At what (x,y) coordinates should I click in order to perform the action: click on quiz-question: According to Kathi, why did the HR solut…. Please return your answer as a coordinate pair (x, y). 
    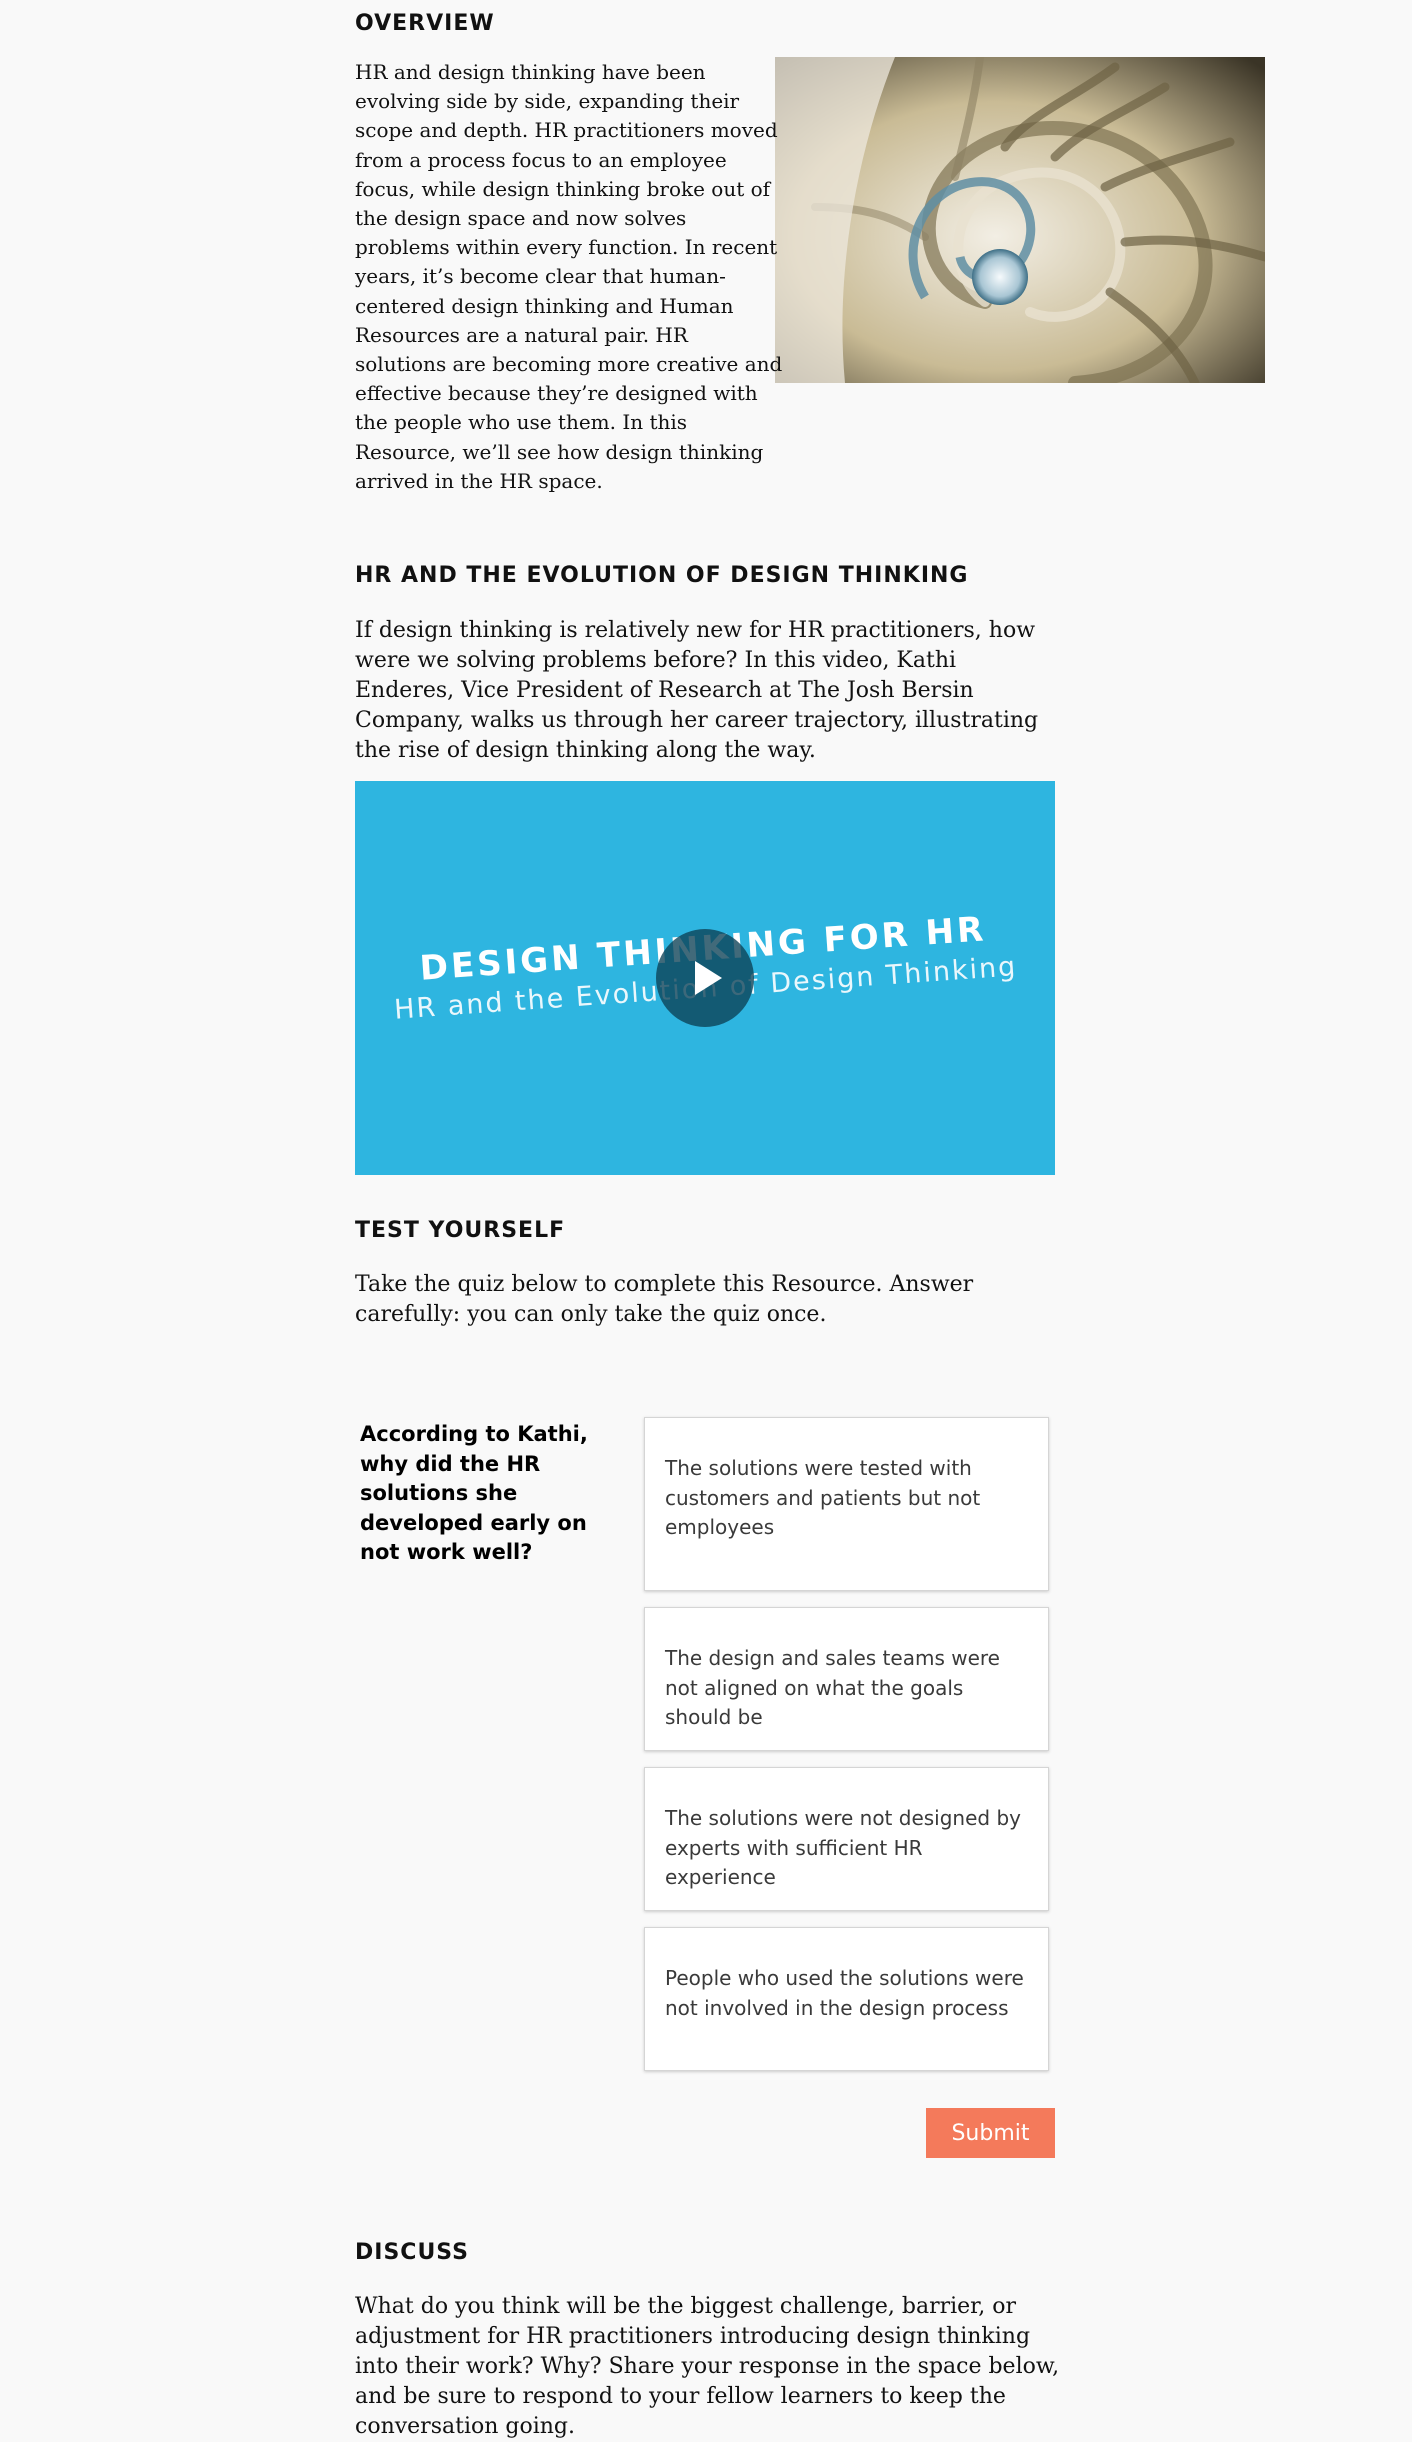
    Looking at the image, I should click on (474, 1493).